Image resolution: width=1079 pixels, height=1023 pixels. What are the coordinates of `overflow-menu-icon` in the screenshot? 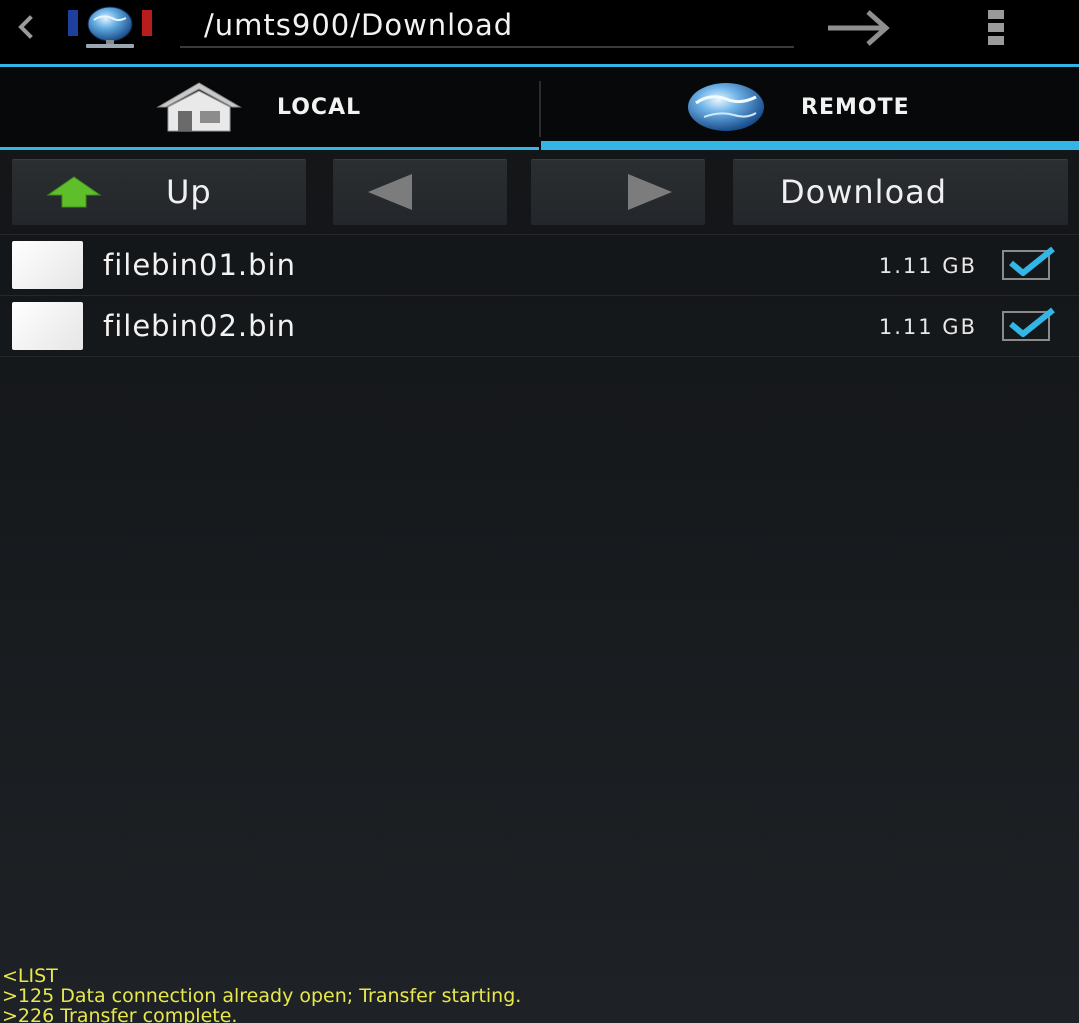 It's located at (996, 28).